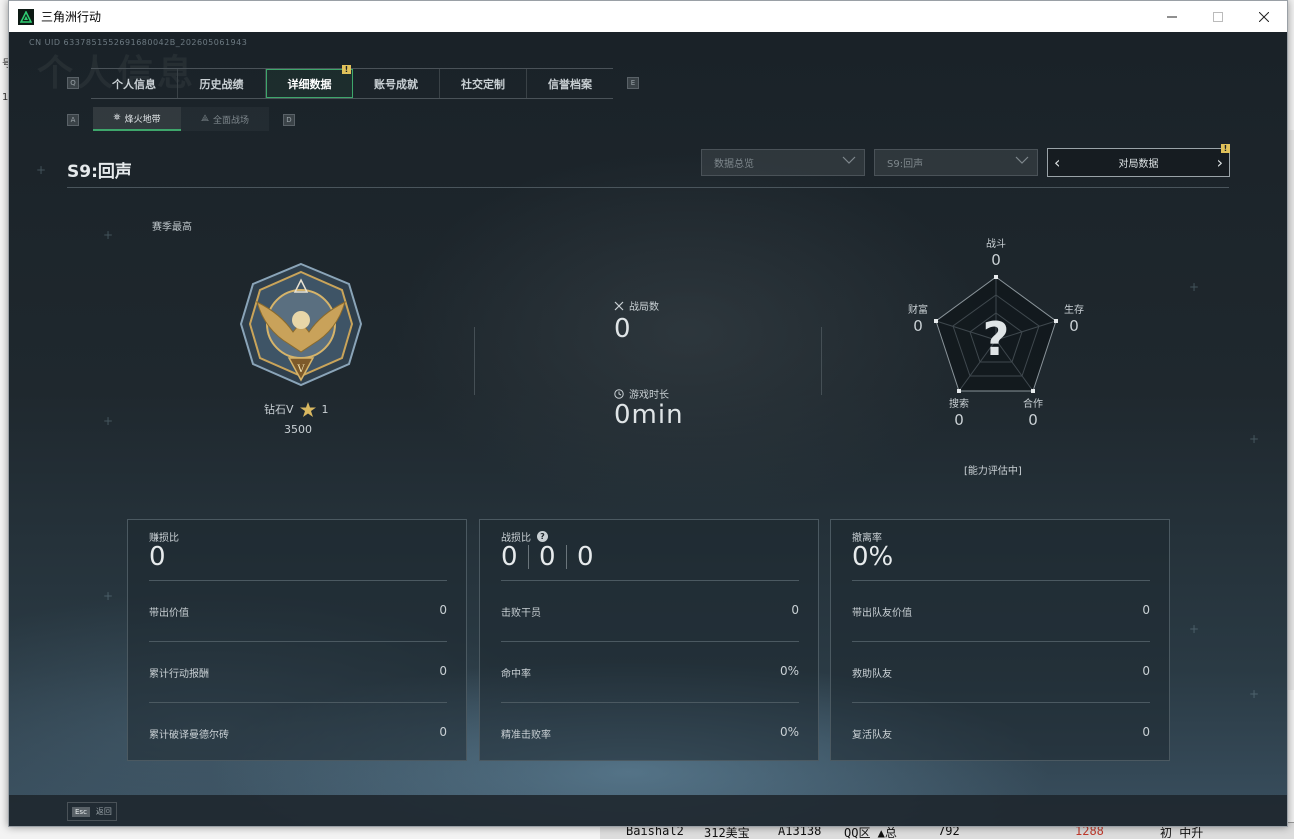 The height and width of the screenshot is (839, 1294). I want to click on kd-panel: 战损比 ? 0 0 0 击败干员 0 命中率 0% 精准击败率 0%, so click(649, 640).